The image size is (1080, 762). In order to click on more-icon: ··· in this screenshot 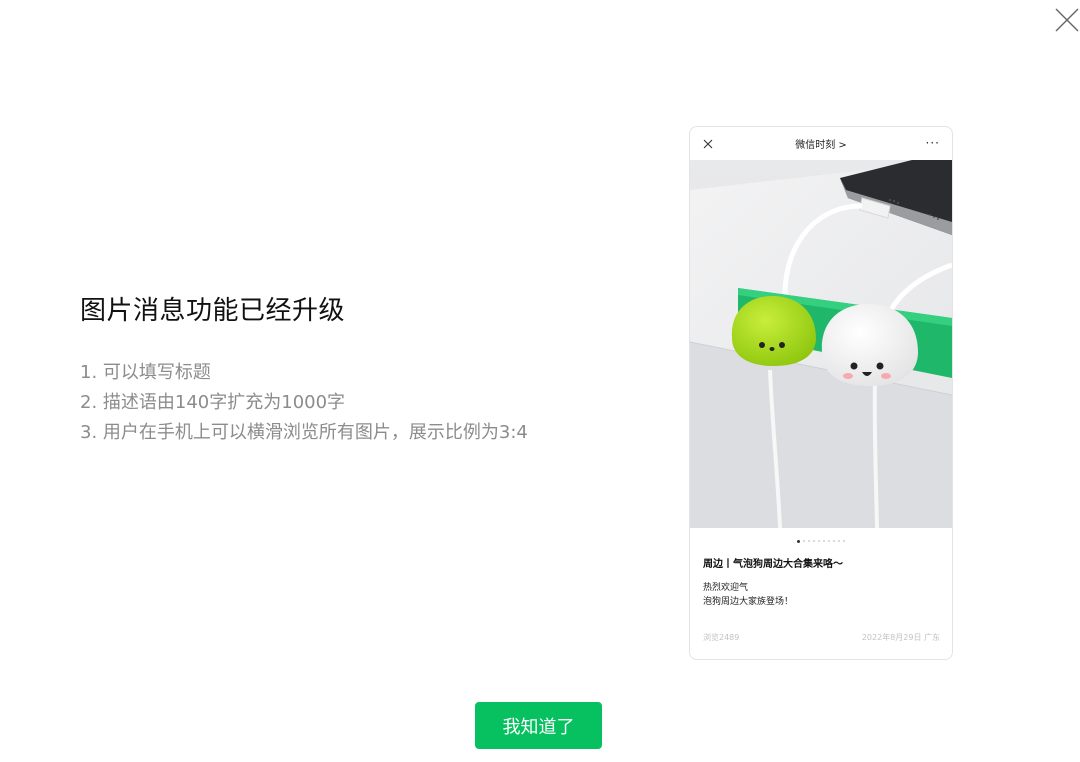, I will do `click(932, 143)`.